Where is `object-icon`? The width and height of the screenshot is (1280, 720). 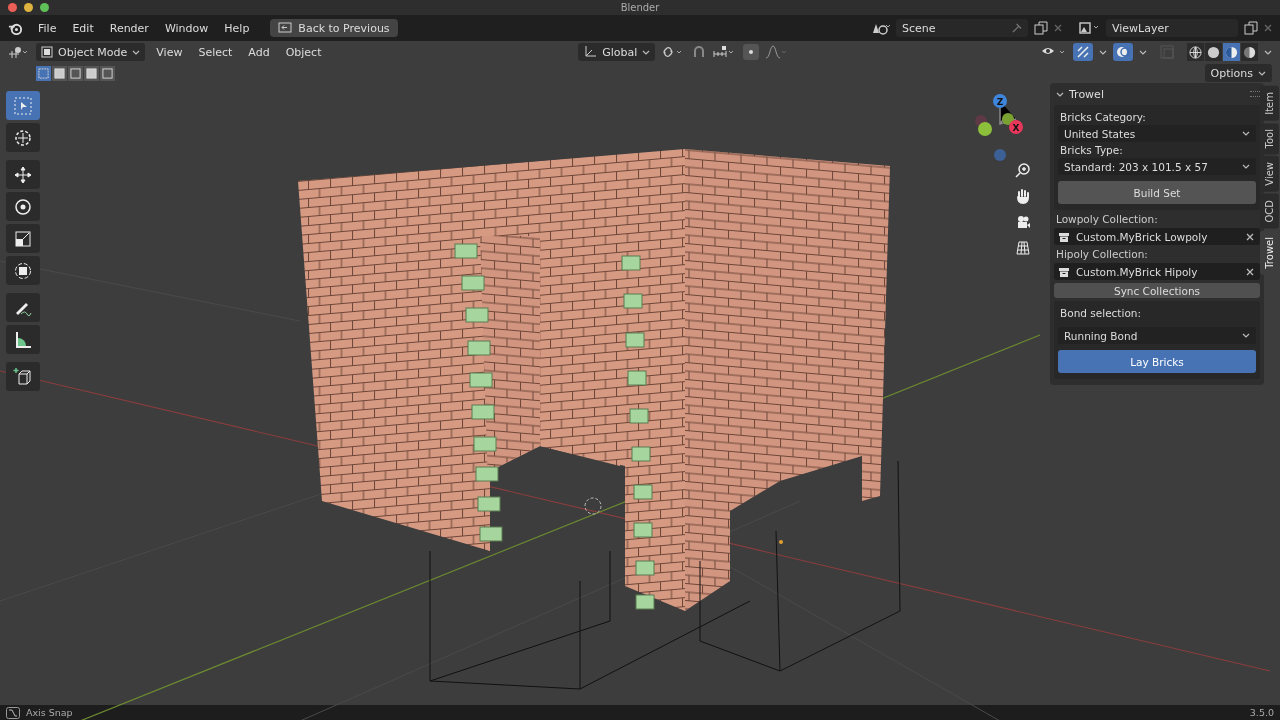 object-icon is located at coordinates (47, 52).